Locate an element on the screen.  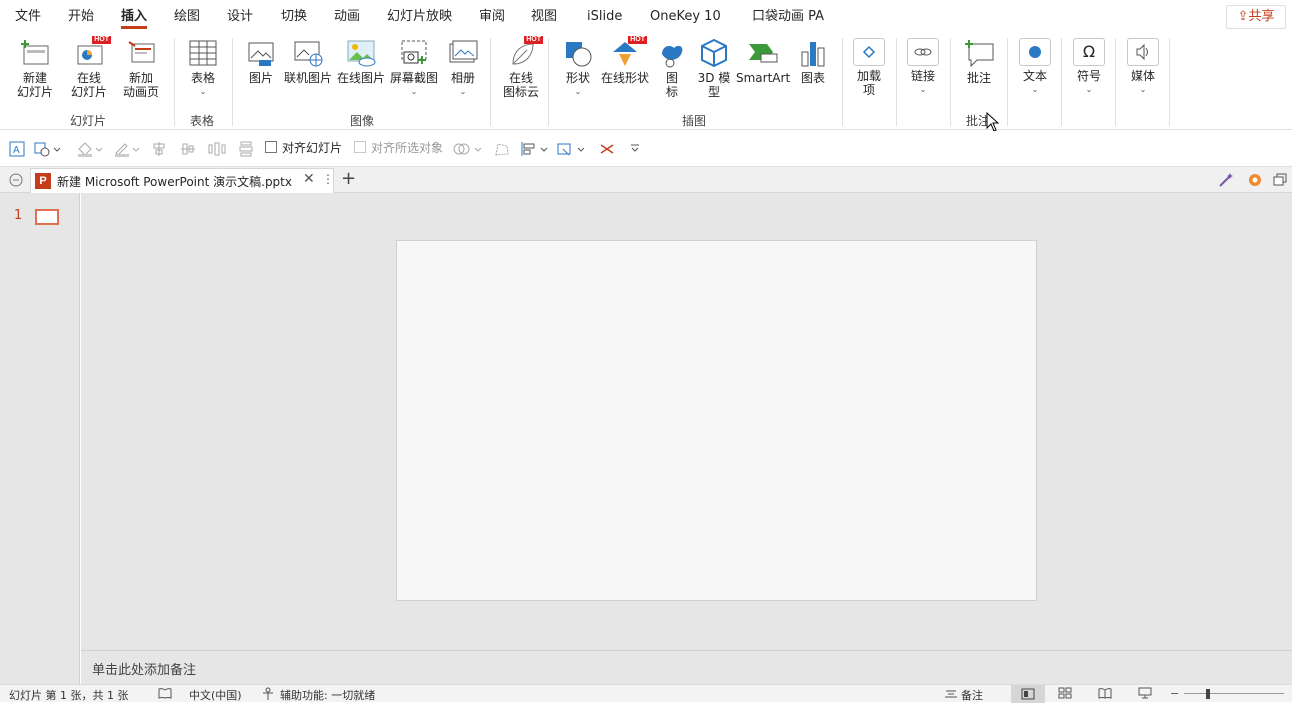
text-label: 文本 is located at coordinates (1034, 76).